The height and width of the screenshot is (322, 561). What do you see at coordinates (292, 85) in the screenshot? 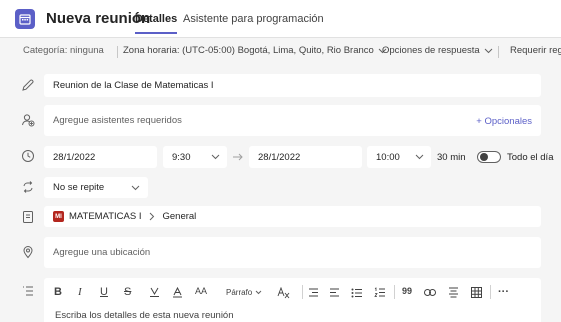
I see `title-input: Reunion de la Clase de Matematicas I` at bounding box center [292, 85].